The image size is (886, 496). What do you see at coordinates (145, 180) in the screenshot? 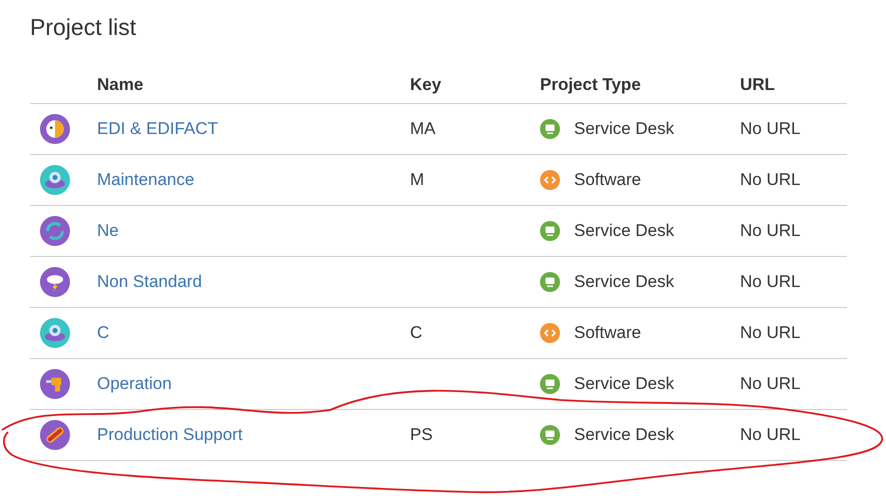
I see `project-link: Maintenance` at bounding box center [145, 180].